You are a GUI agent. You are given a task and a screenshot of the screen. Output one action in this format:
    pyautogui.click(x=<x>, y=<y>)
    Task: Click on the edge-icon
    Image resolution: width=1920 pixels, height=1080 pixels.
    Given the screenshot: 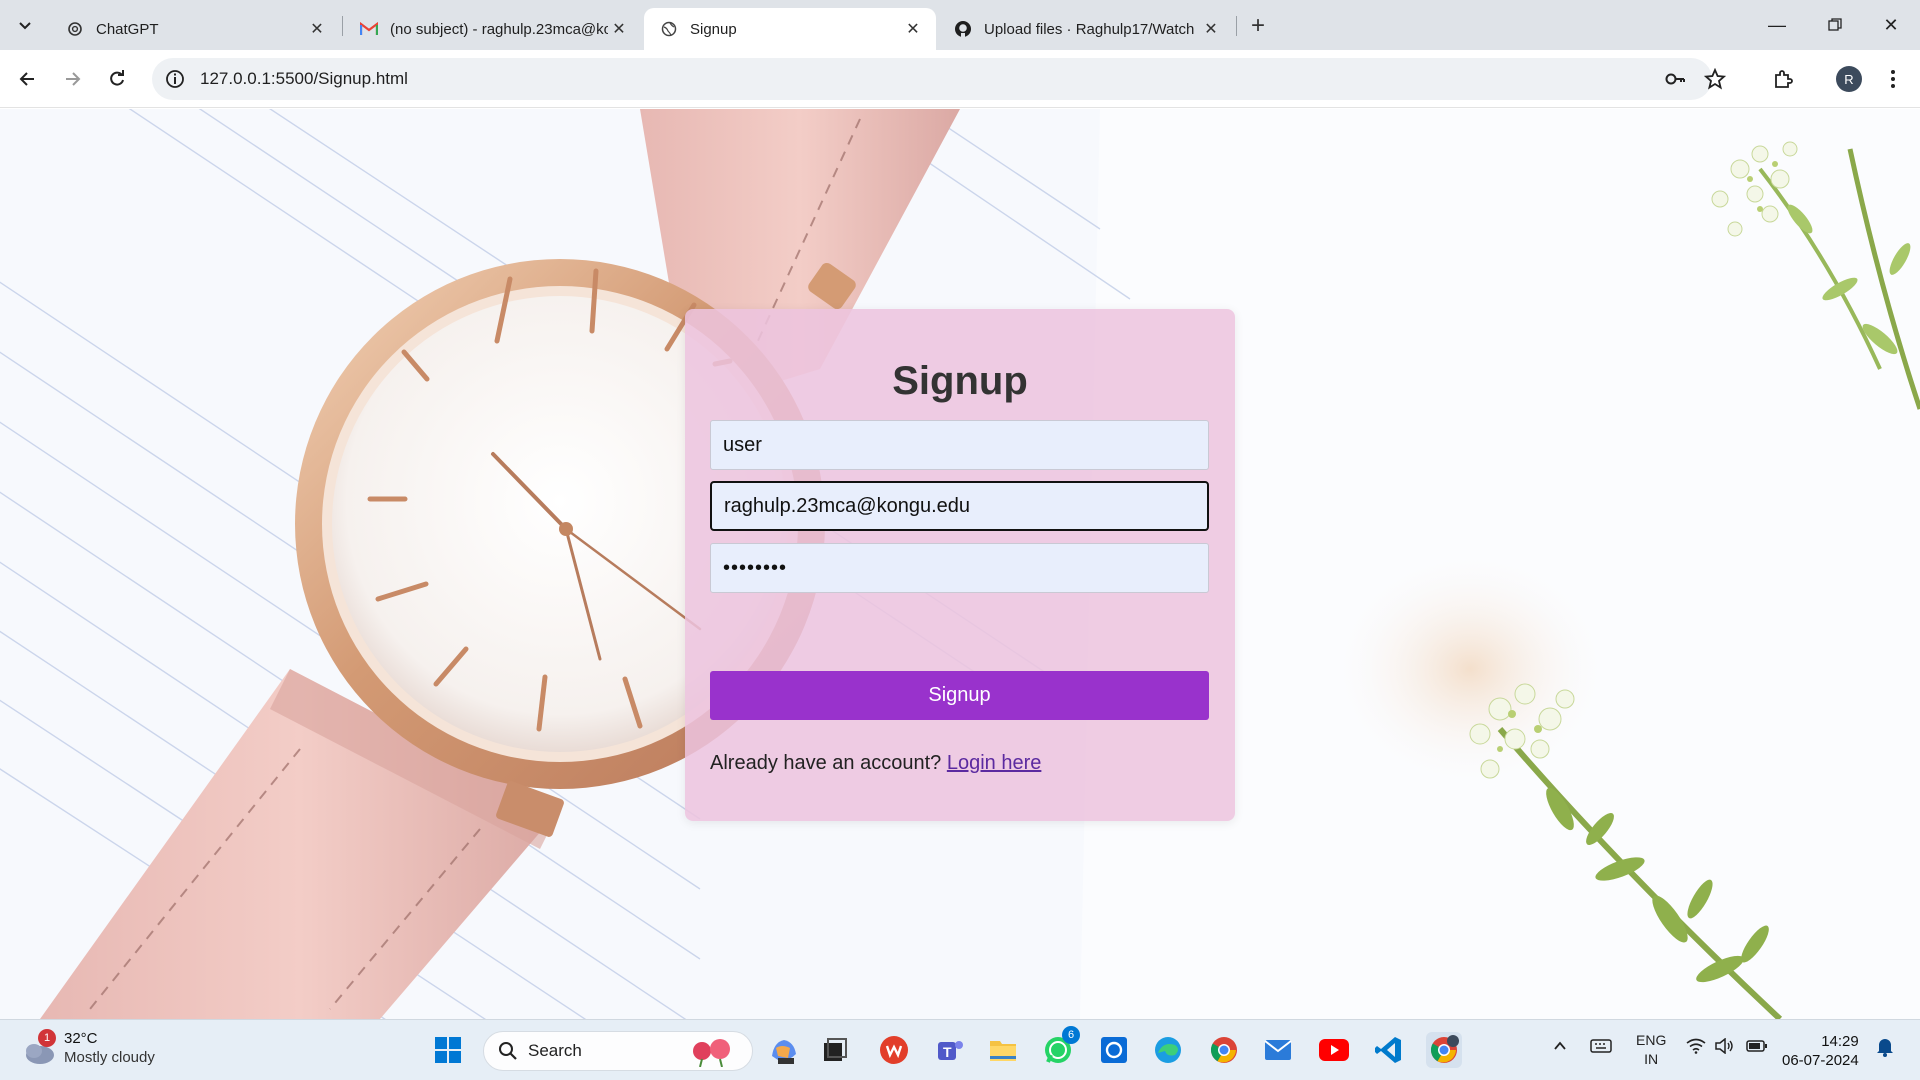 What is the action you would take?
    pyautogui.click(x=1168, y=1050)
    